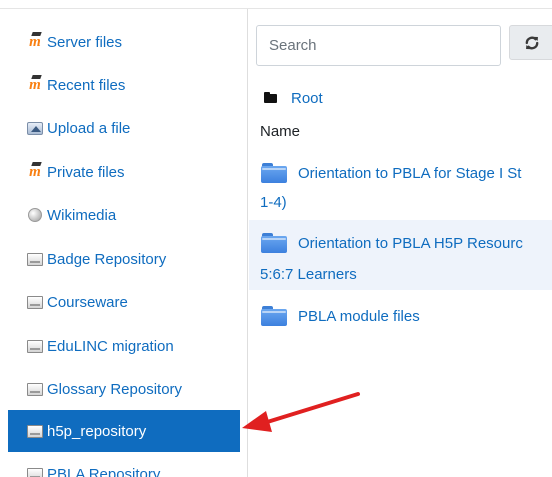  Describe the element at coordinates (378, 45) in the screenshot. I see `search-input` at that location.